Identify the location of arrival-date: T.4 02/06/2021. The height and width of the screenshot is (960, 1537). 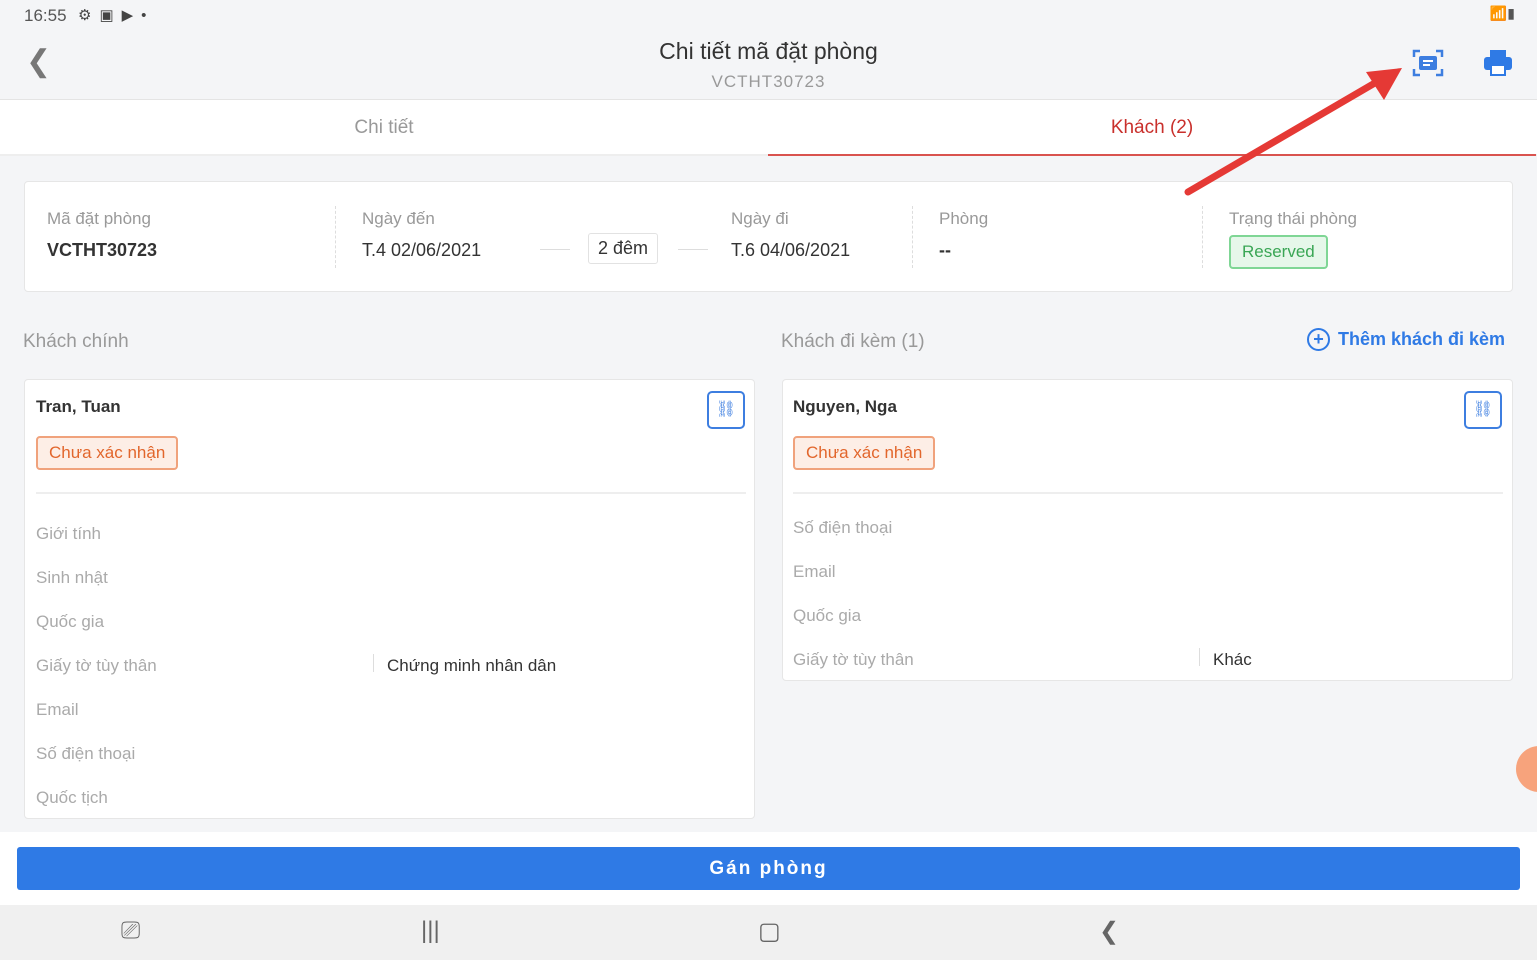
(422, 250).